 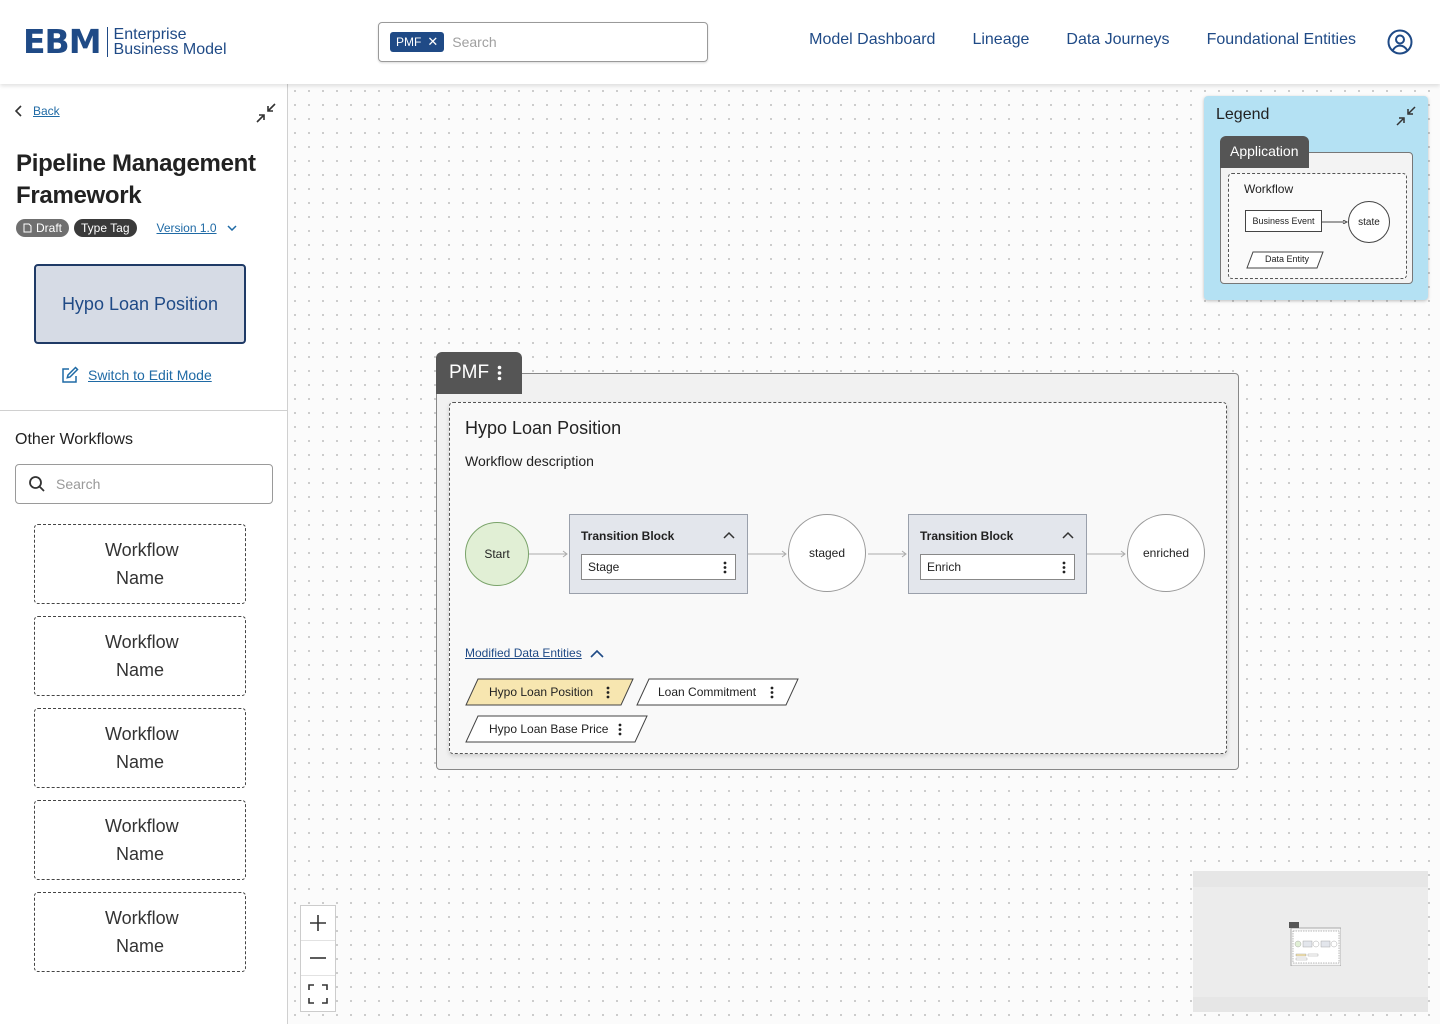 What do you see at coordinates (523, 653) in the screenshot?
I see `modified-data-entities-label: Modified Data Entities` at bounding box center [523, 653].